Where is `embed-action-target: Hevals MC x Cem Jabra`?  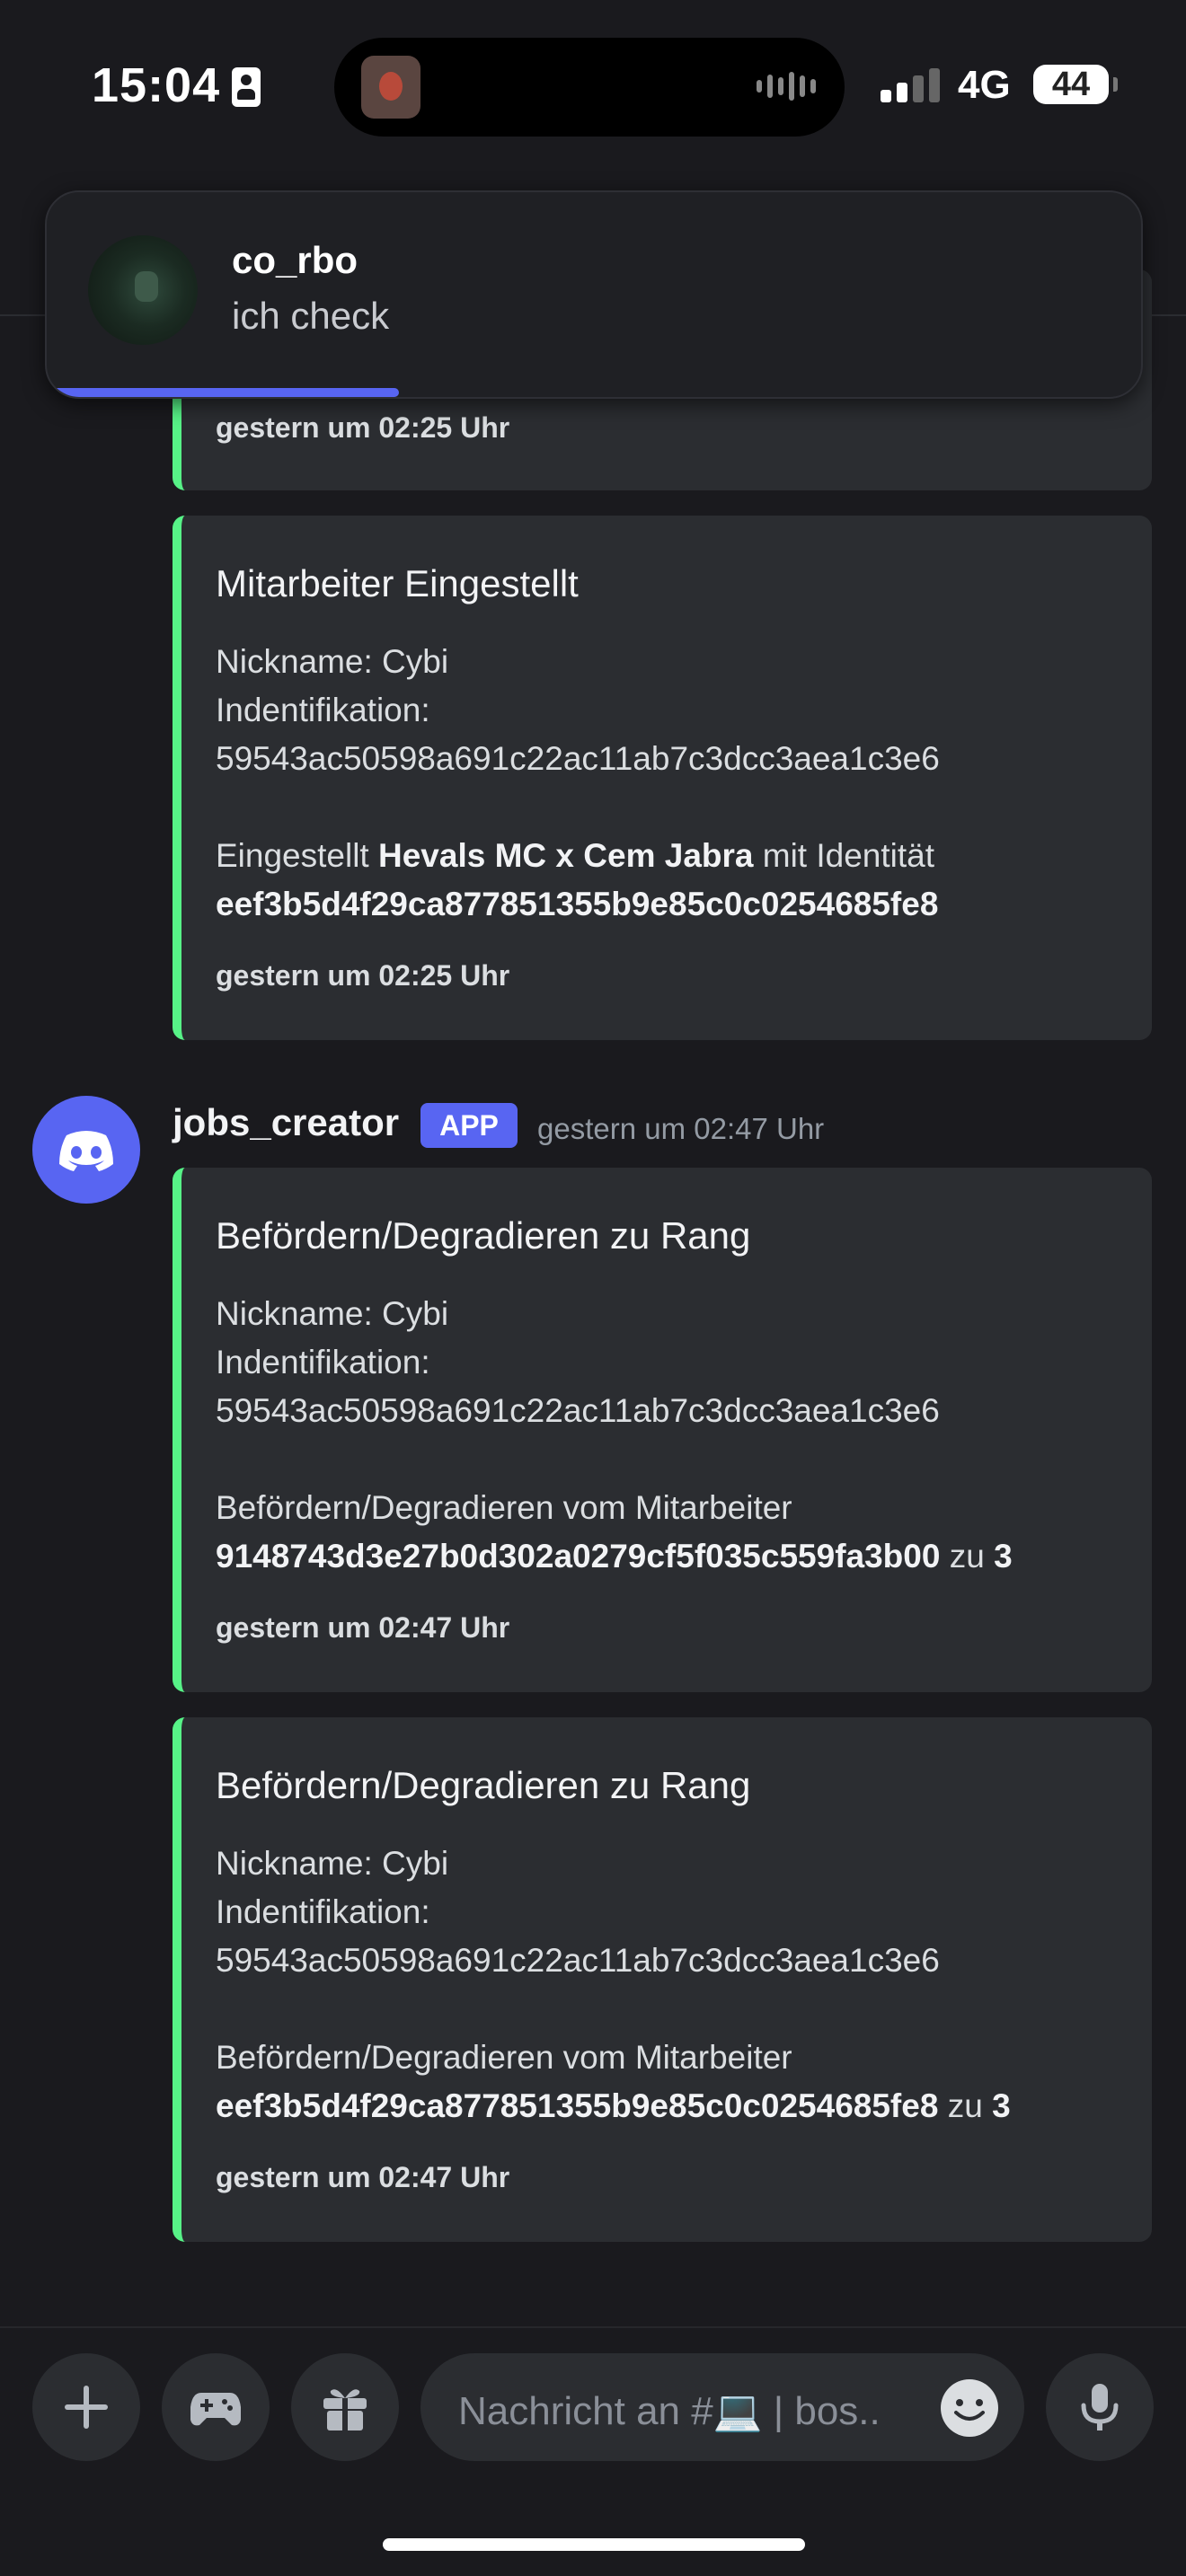
embed-action-target: Hevals MC x Cem Jabra is located at coordinates (566, 855).